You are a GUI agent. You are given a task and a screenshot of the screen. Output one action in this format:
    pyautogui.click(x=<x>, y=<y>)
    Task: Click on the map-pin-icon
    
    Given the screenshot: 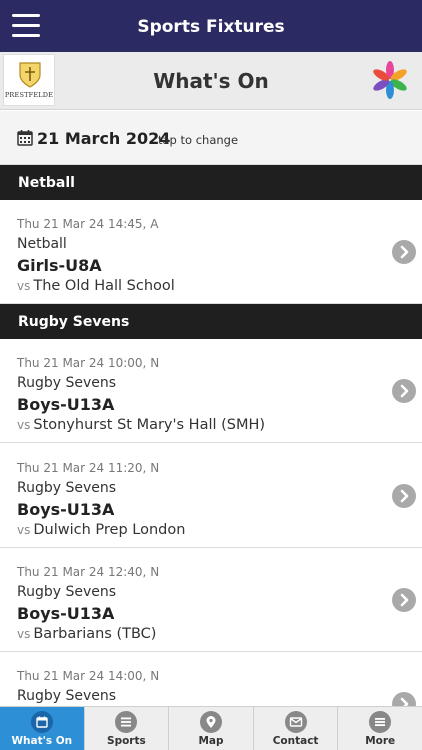 What is the action you would take?
    pyautogui.click(x=210, y=722)
    